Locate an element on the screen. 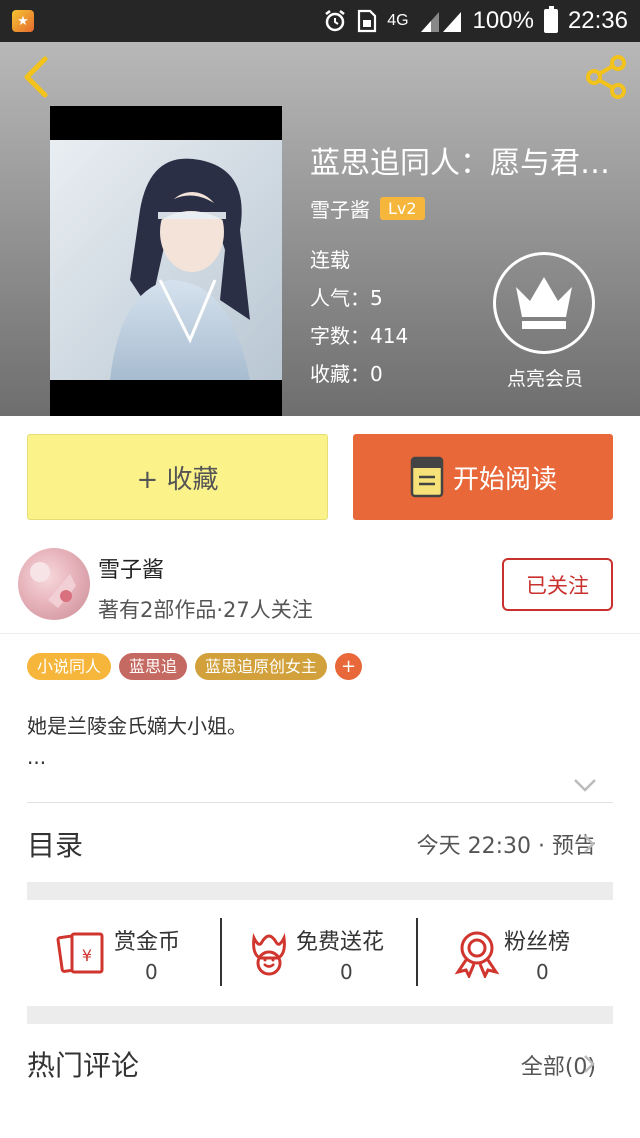 The width and height of the screenshot is (640, 1138). vip-button is located at coordinates (544, 303).